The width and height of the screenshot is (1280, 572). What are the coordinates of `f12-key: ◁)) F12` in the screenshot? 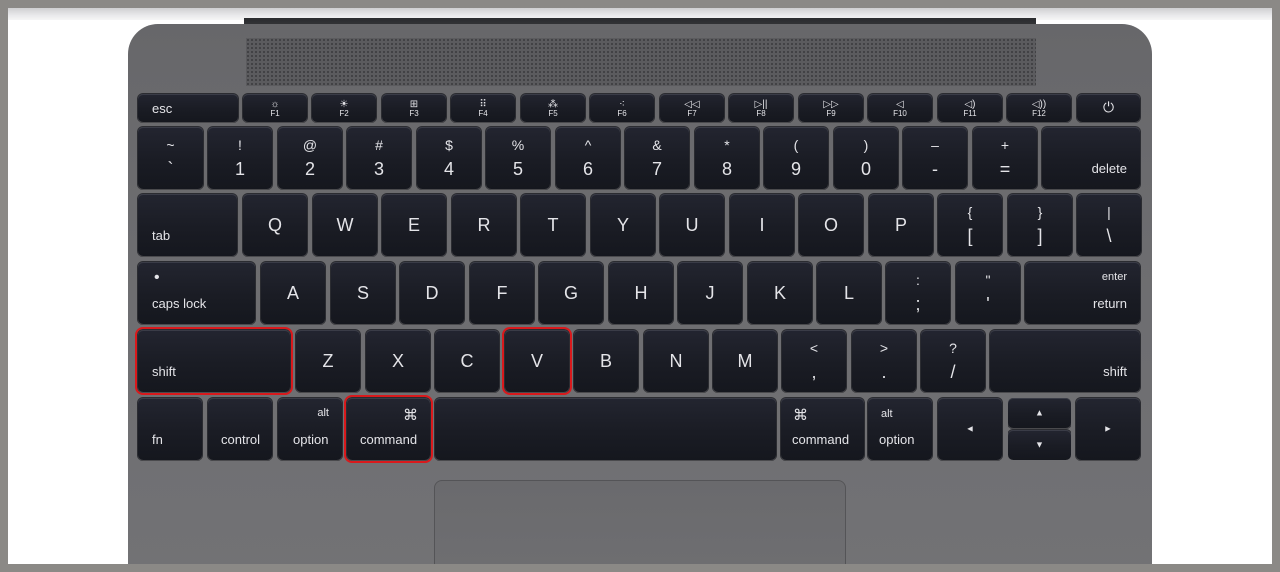 It's located at (1039, 108).